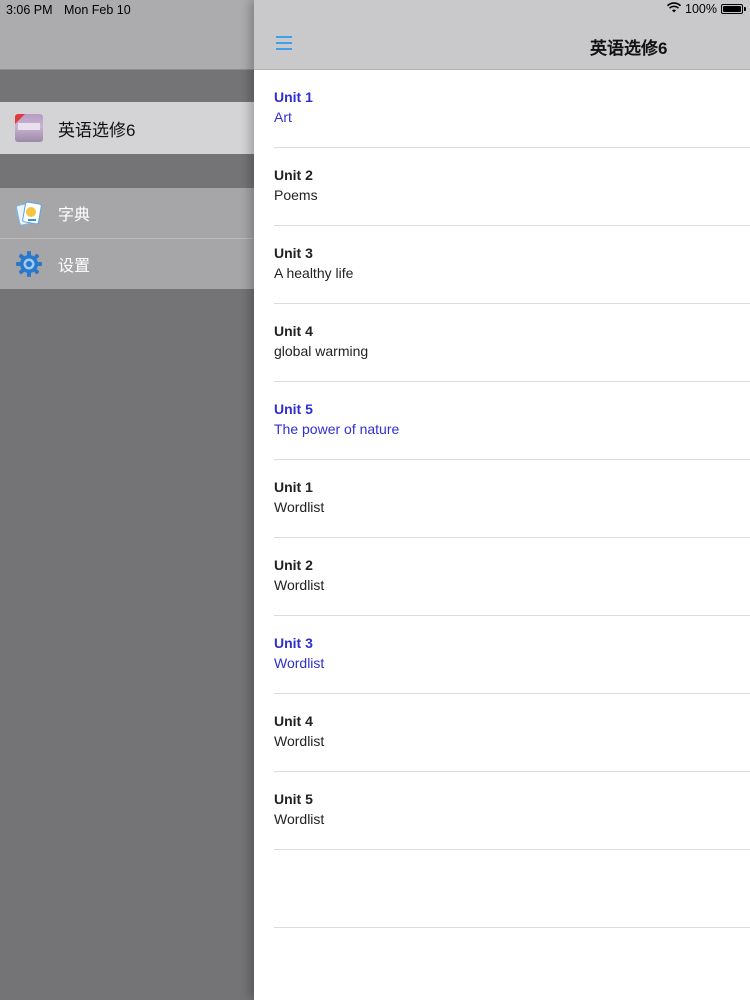 Image resolution: width=750 pixels, height=1000 pixels. Describe the element at coordinates (745, 9) in the screenshot. I see `battery-cap` at that location.